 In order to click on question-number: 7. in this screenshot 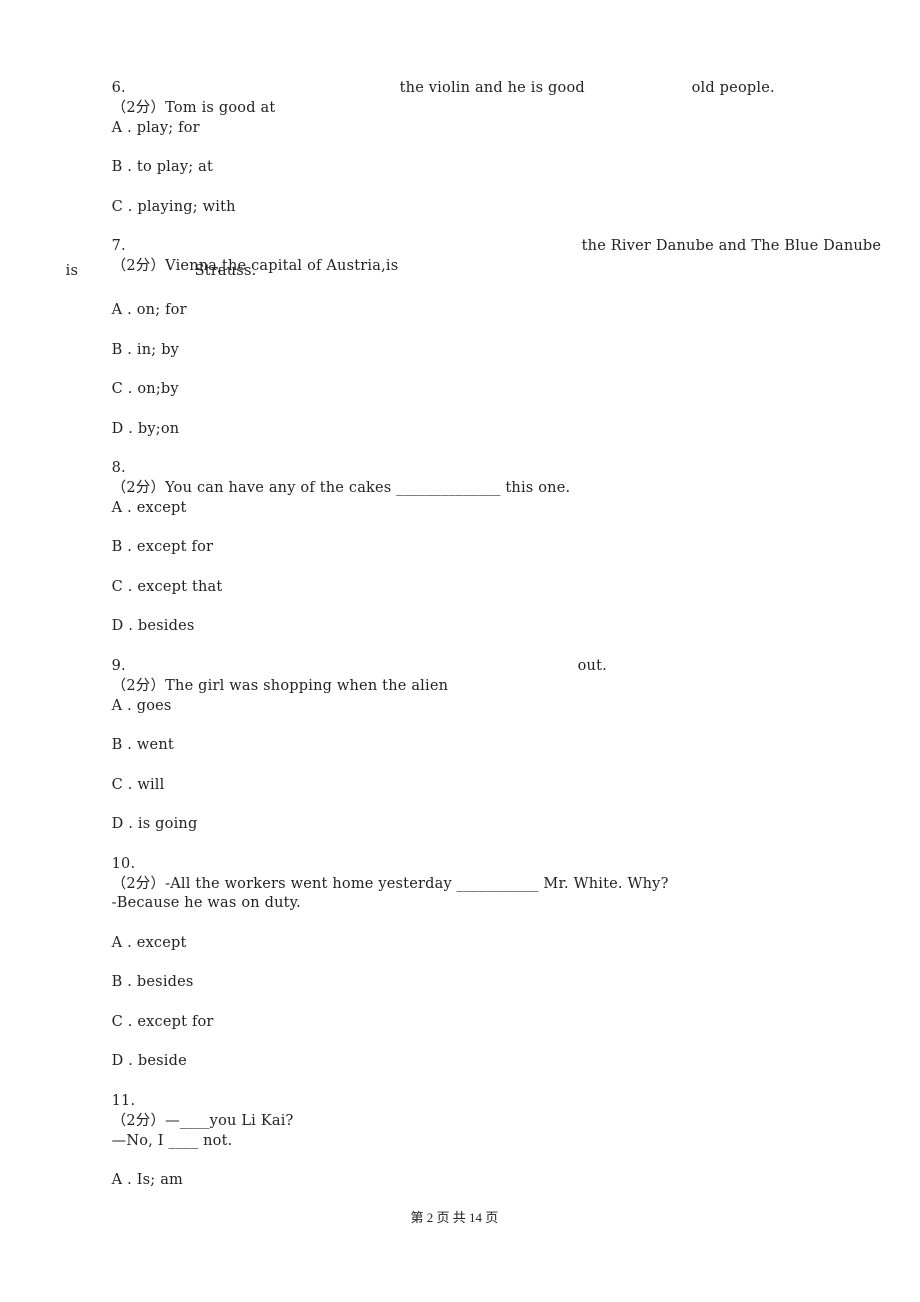, I will do `click(118, 246)`.